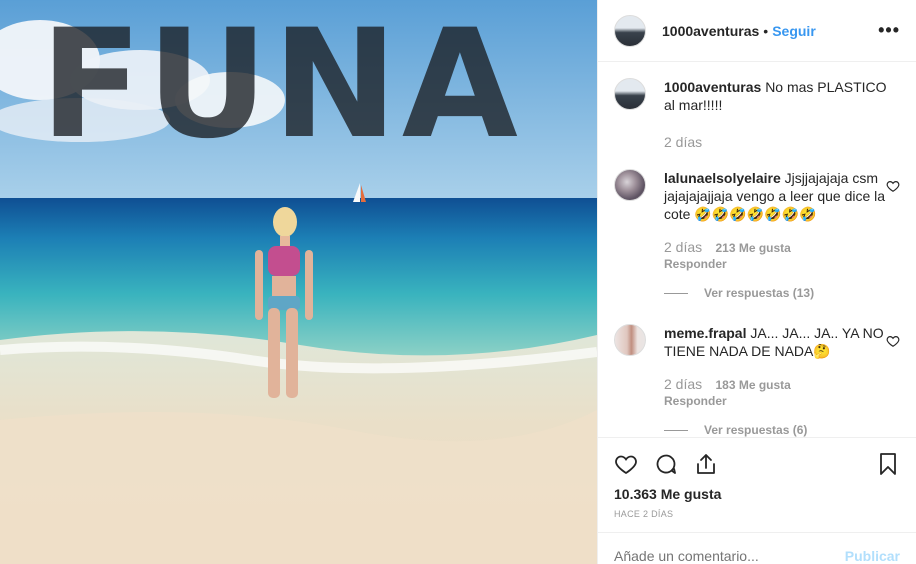  I want to click on add-comment-bar: Publicar, so click(757, 548).